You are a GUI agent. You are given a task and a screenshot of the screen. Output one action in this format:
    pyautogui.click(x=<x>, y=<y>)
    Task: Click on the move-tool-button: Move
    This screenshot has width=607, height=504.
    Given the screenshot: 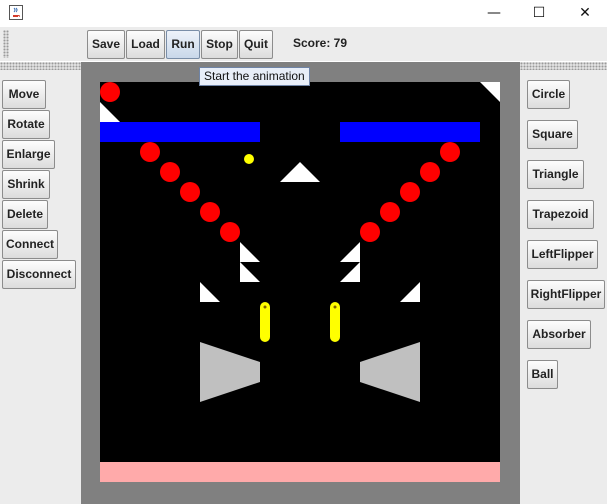 What is the action you would take?
    pyautogui.click(x=24, y=94)
    